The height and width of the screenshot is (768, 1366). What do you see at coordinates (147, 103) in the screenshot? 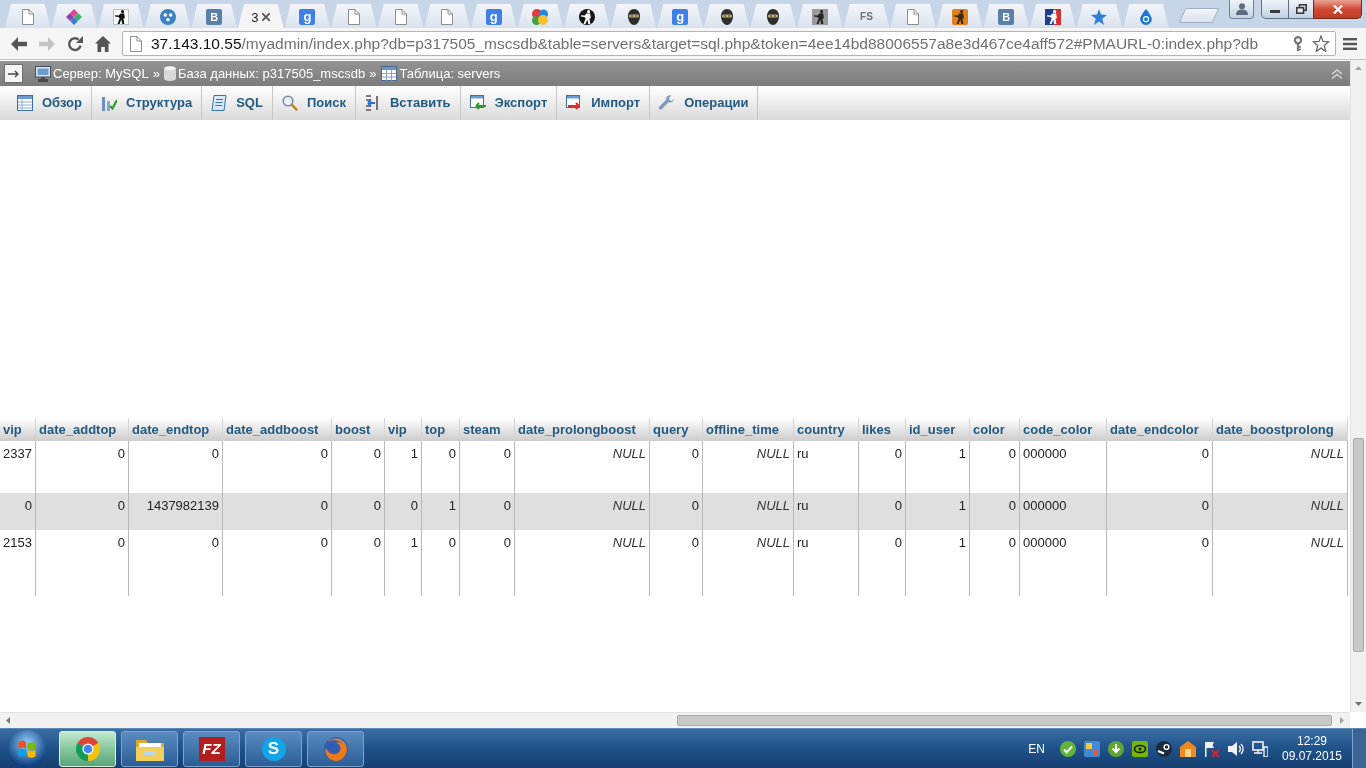
I see `menu-tab: Структура` at bounding box center [147, 103].